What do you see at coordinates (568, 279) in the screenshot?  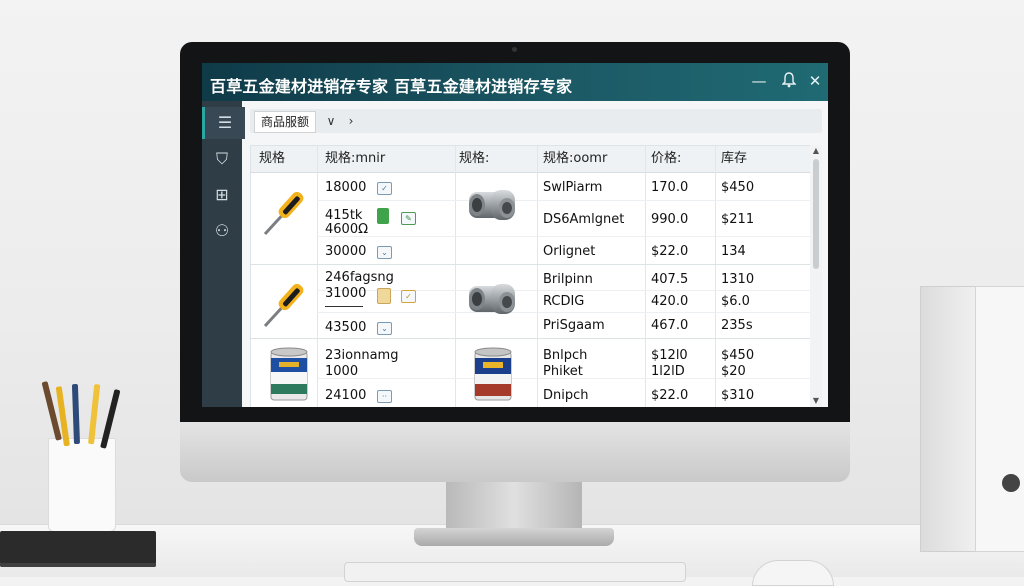 I see `product-name-cell: Brilpinn` at bounding box center [568, 279].